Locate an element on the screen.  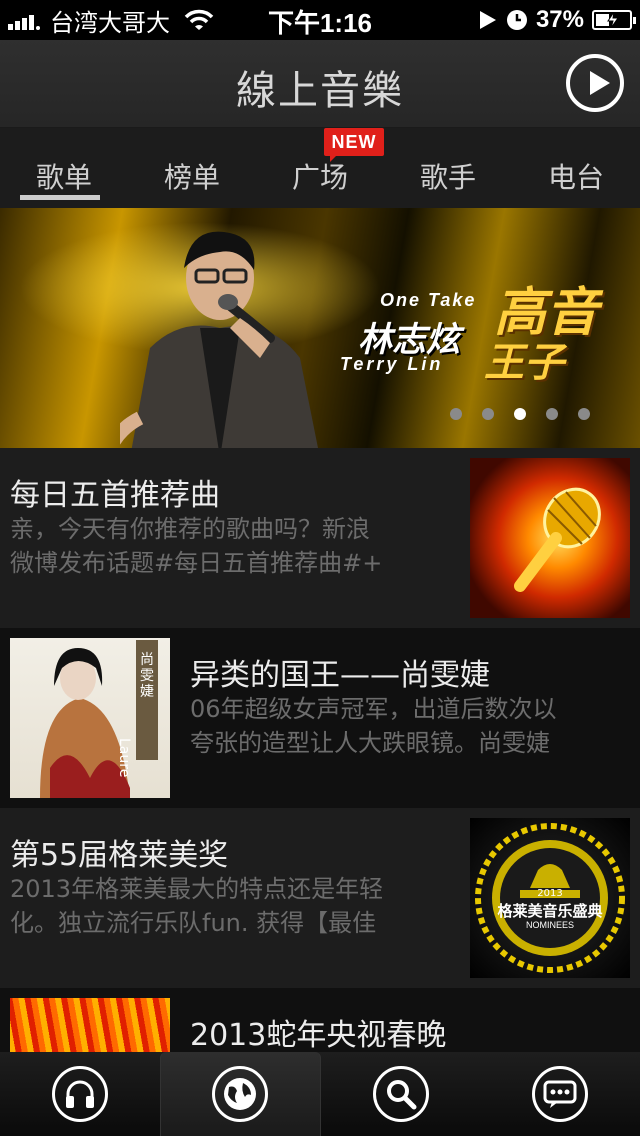
list-item-title: 2013蛇年央视春晚 is located at coordinates (318, 1035).